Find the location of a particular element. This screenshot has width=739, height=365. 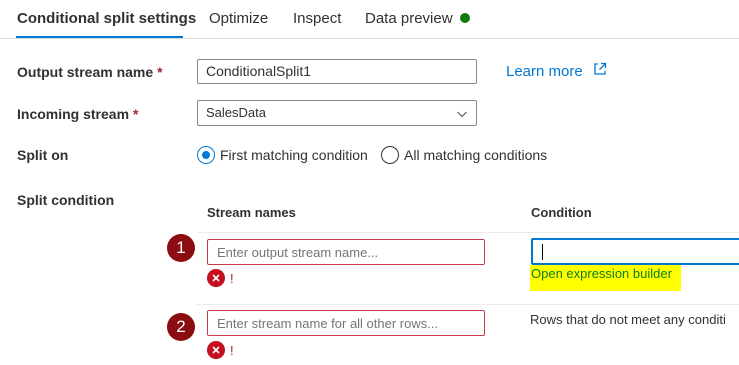

output-stream-name-field is located at coordinates (346, 252).